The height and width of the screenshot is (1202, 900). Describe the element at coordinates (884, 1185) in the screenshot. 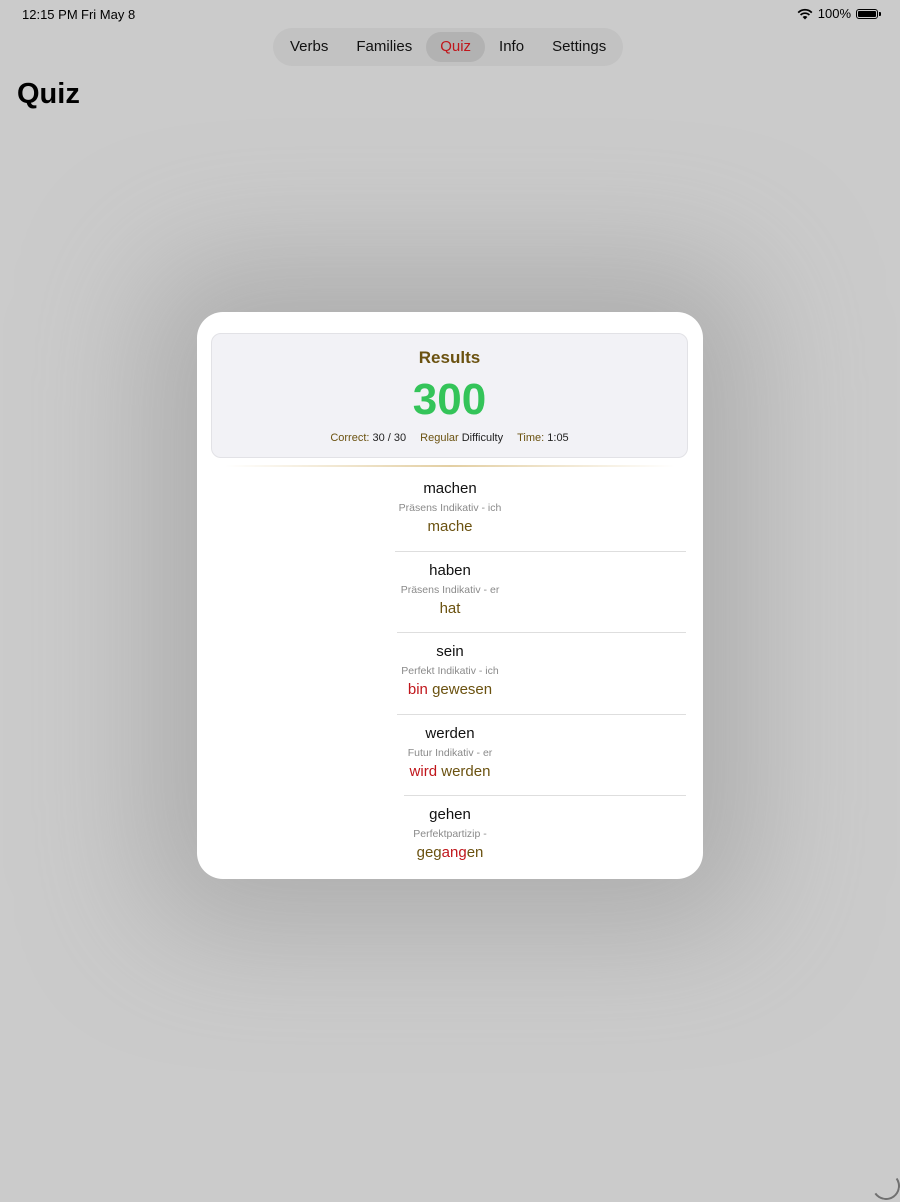

I see `activity-spinner-icon` at that location.